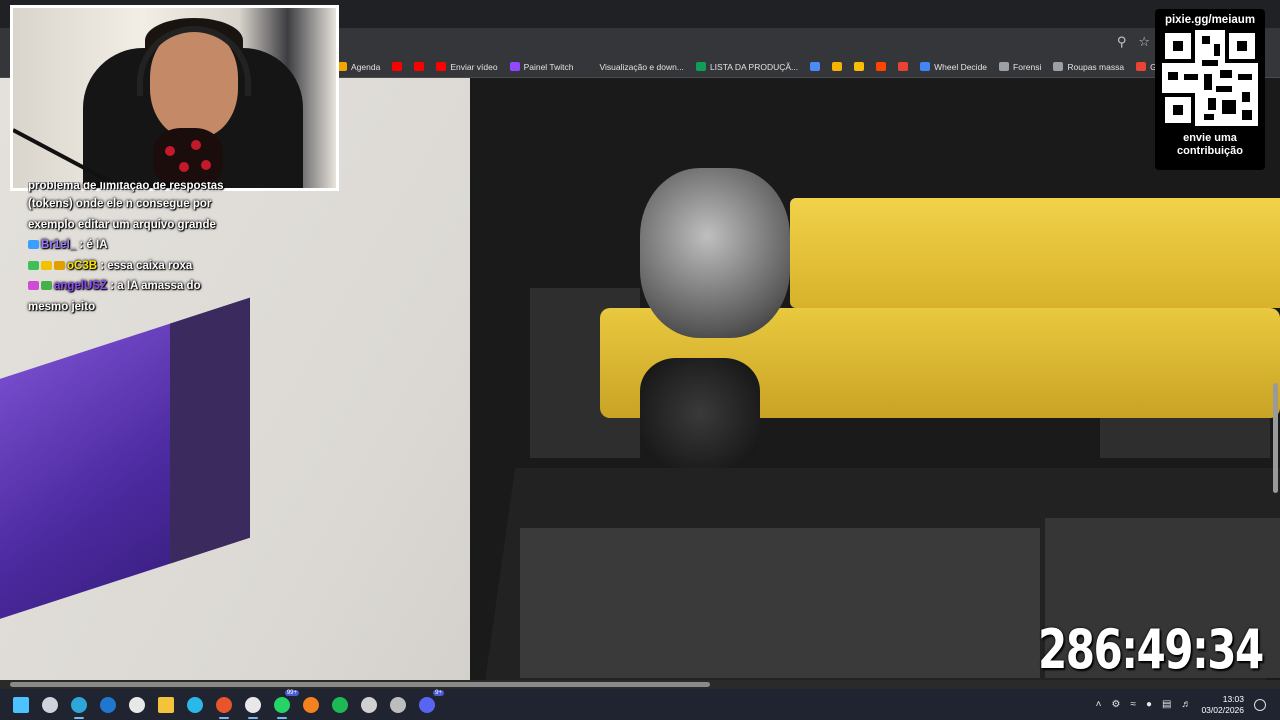 Image resolution: width=1280 pixels, height=720 pixels. What do you see at coordinates (148, 225) in the screenshot?
I see `chat-message: exemplo editar um arquivo grande` at bounding box center [148, 225].